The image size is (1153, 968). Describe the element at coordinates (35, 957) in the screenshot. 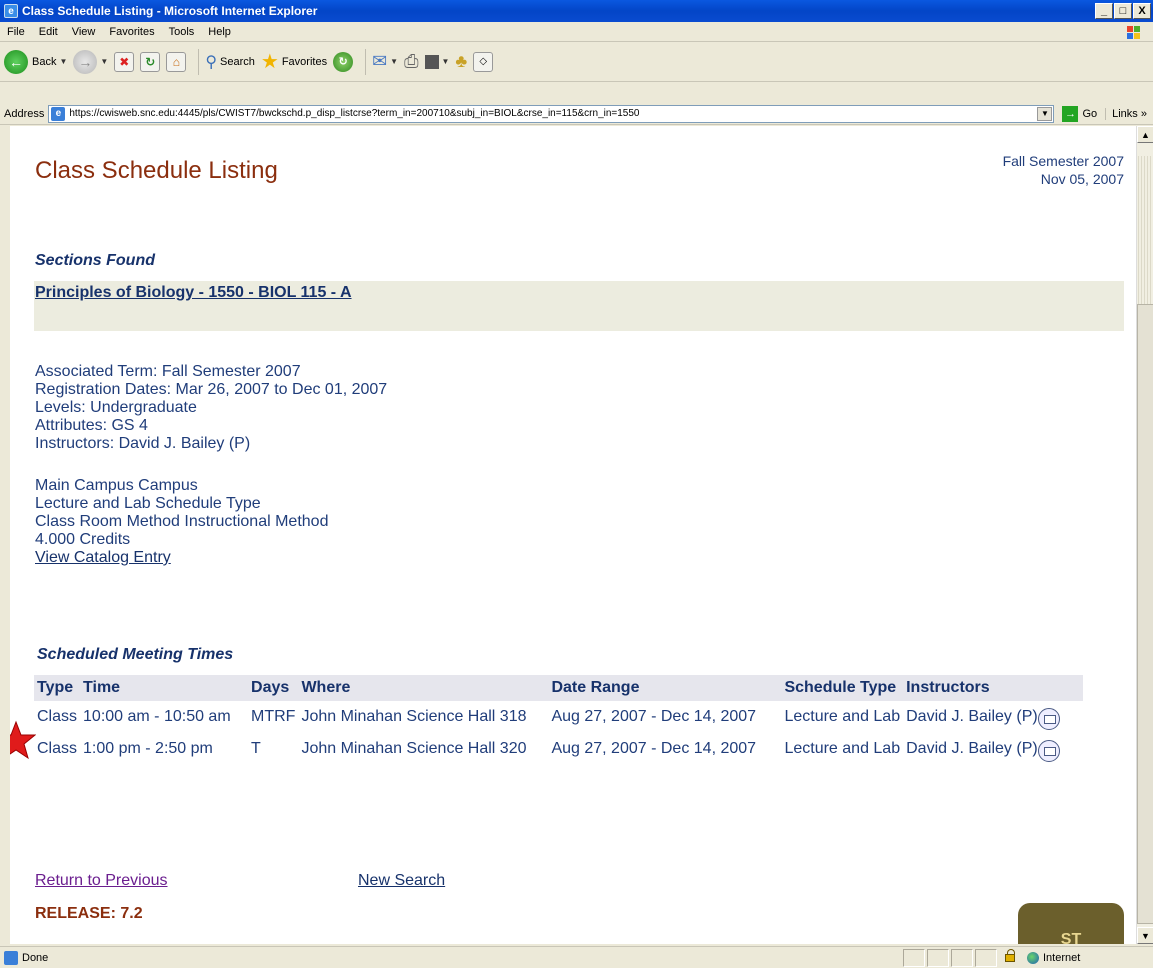

I see `status-text: Done` at that location.